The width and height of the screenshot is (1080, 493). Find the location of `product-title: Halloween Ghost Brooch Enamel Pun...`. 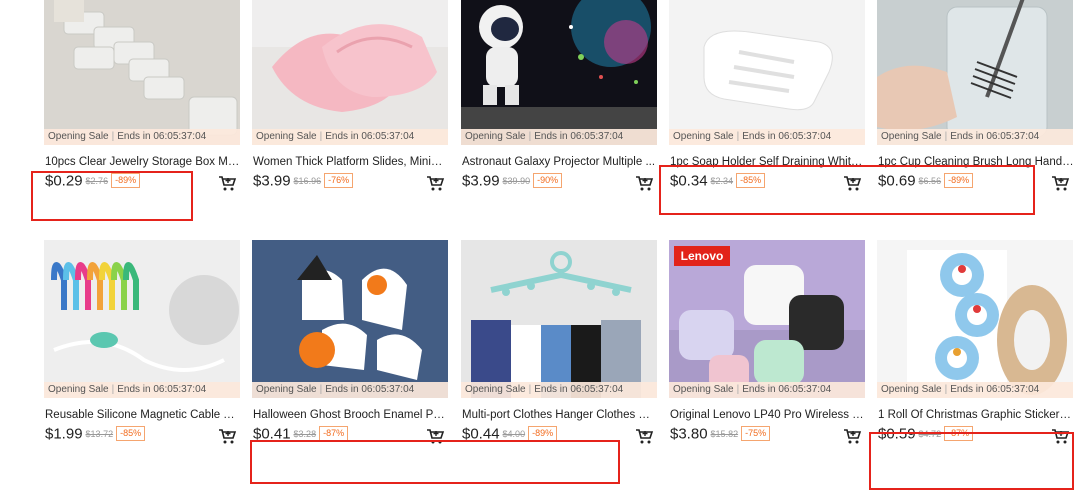

product-title: Halloween Ghost Brooch Enamel Pun... is located at coordinates (351, 415).